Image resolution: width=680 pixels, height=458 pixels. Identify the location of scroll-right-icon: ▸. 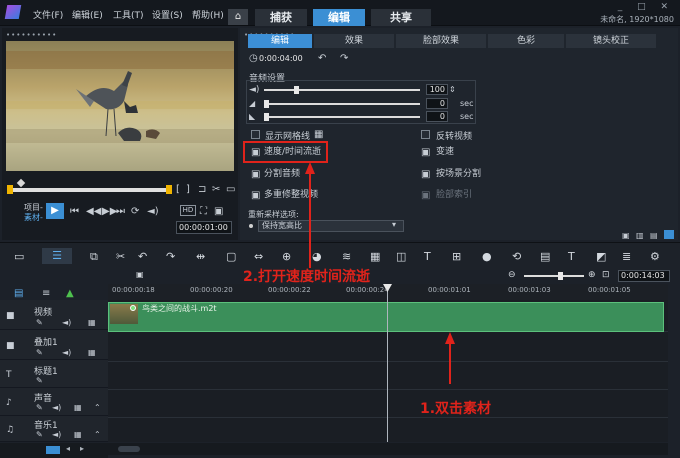
(82, 448).